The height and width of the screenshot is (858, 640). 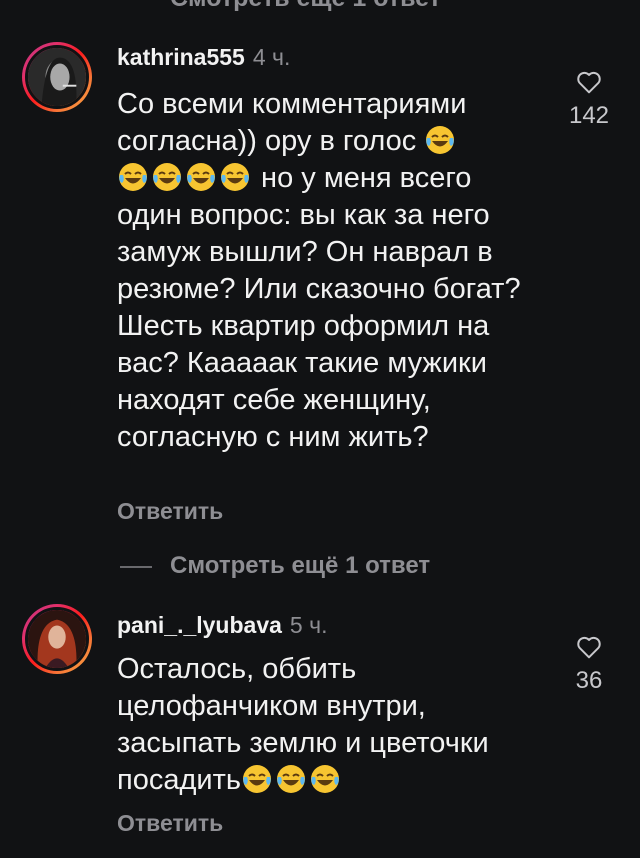 I want to click on comment-meta: kathrina555 4 ч., so click(x=203, y=57).